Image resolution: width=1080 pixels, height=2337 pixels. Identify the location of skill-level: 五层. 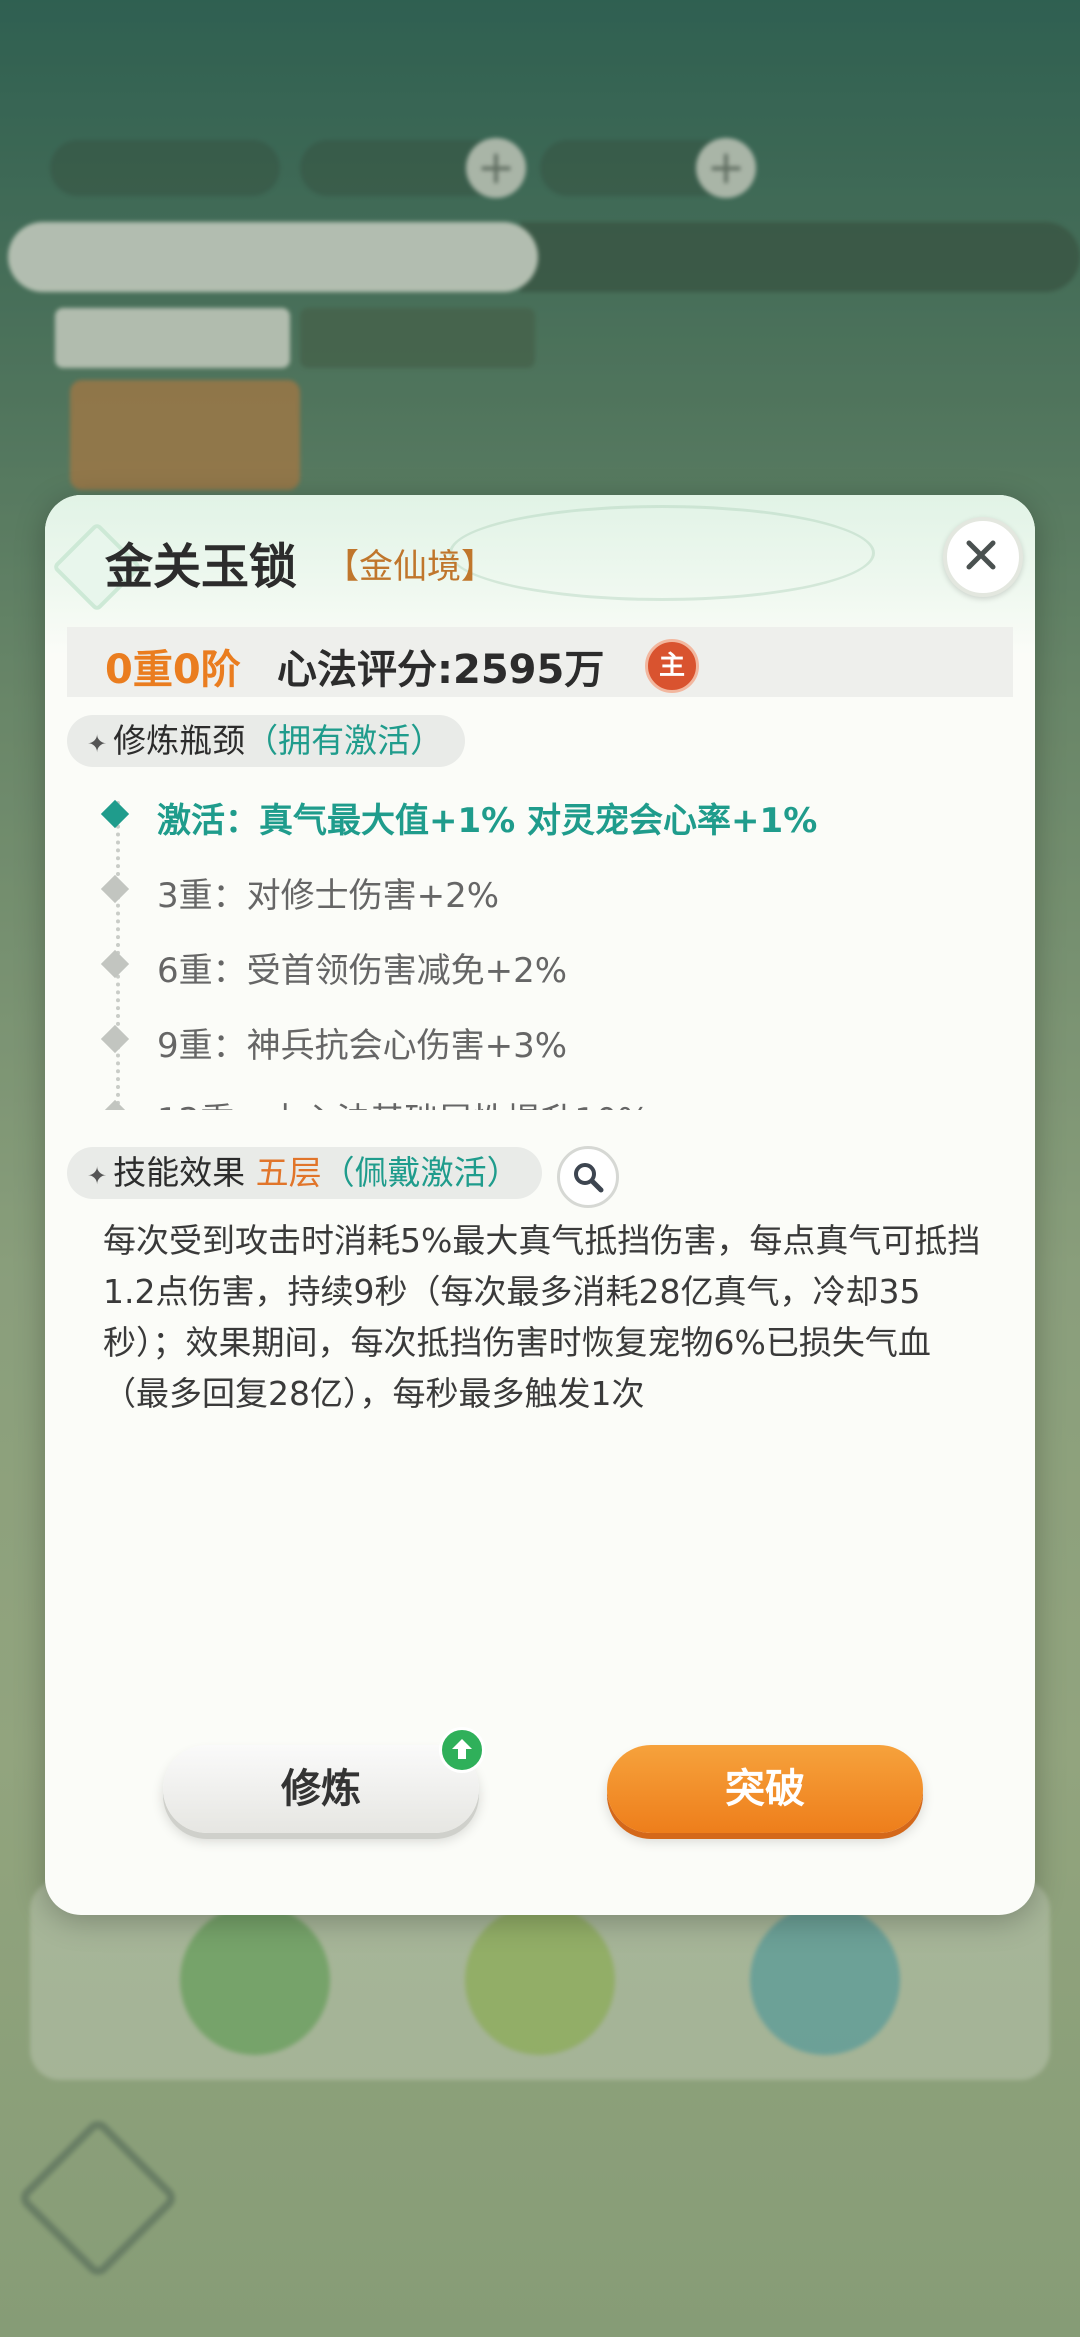
(288, 1172).